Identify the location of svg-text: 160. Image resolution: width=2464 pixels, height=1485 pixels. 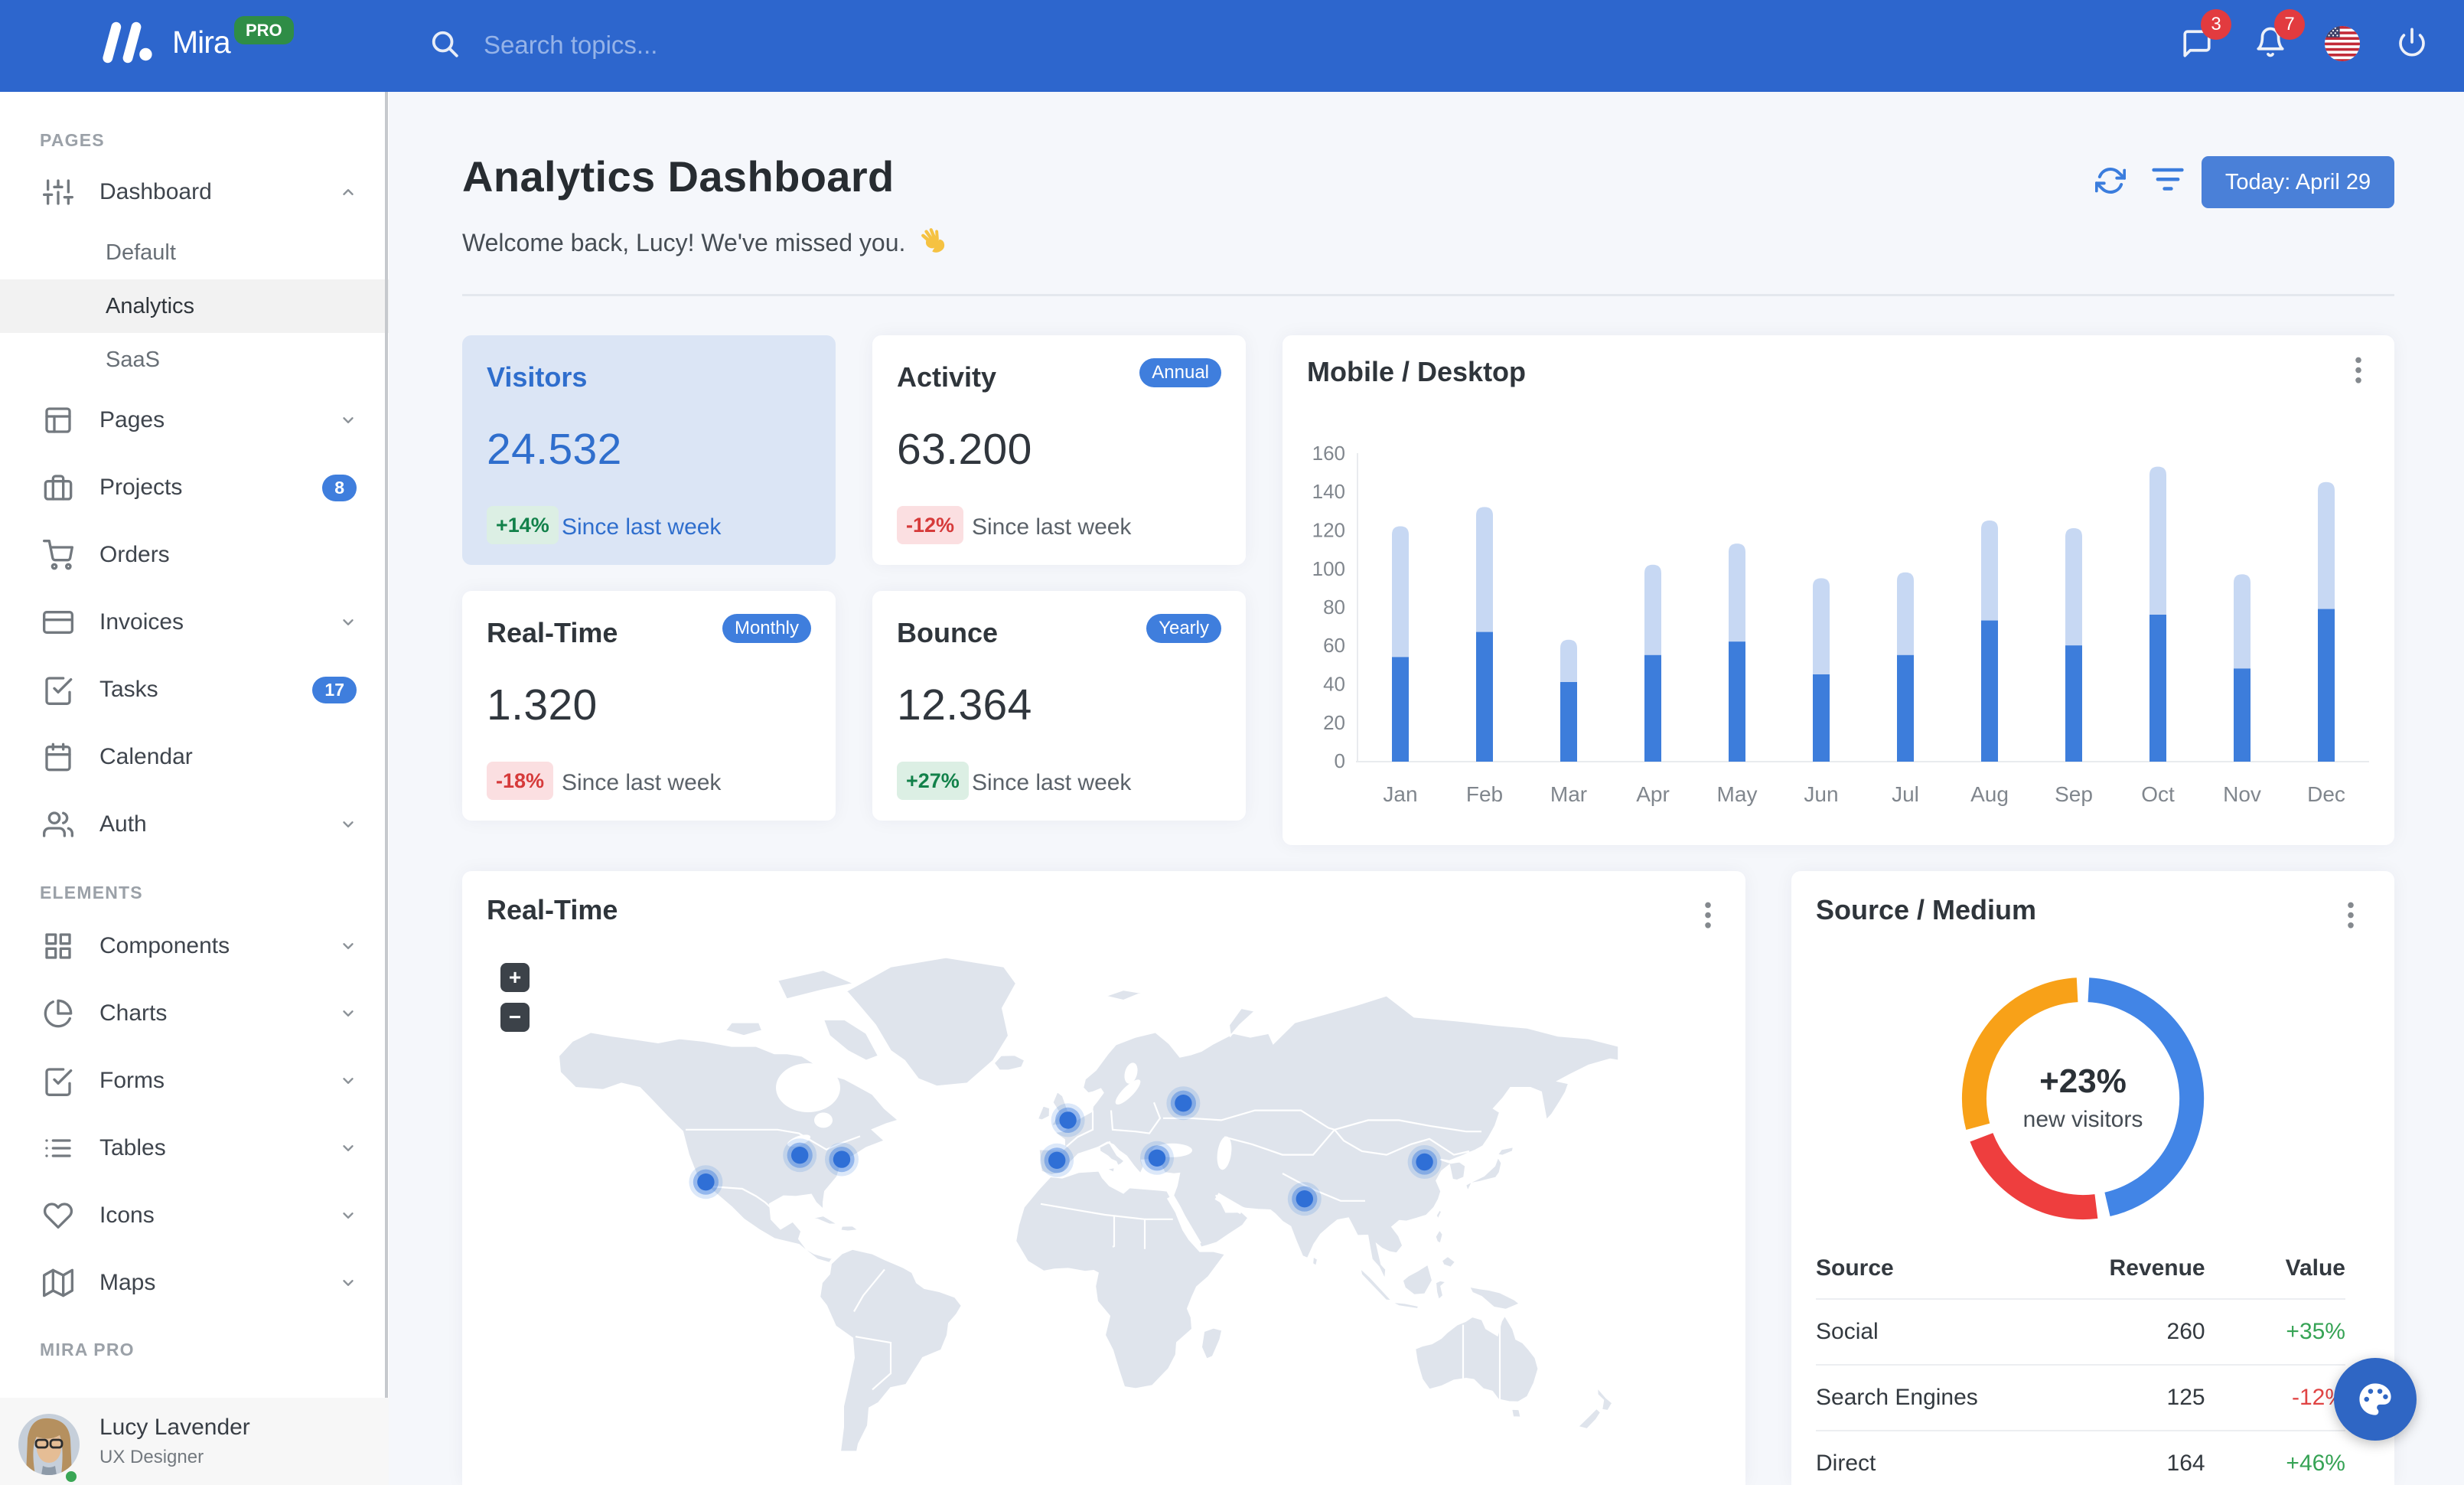
(1329, 453).